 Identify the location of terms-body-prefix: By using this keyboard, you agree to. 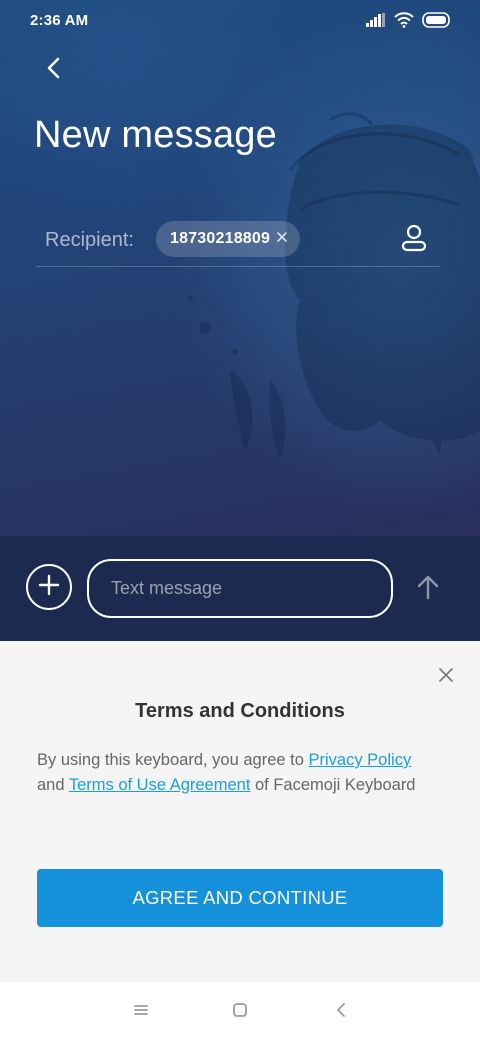
(173, 760).